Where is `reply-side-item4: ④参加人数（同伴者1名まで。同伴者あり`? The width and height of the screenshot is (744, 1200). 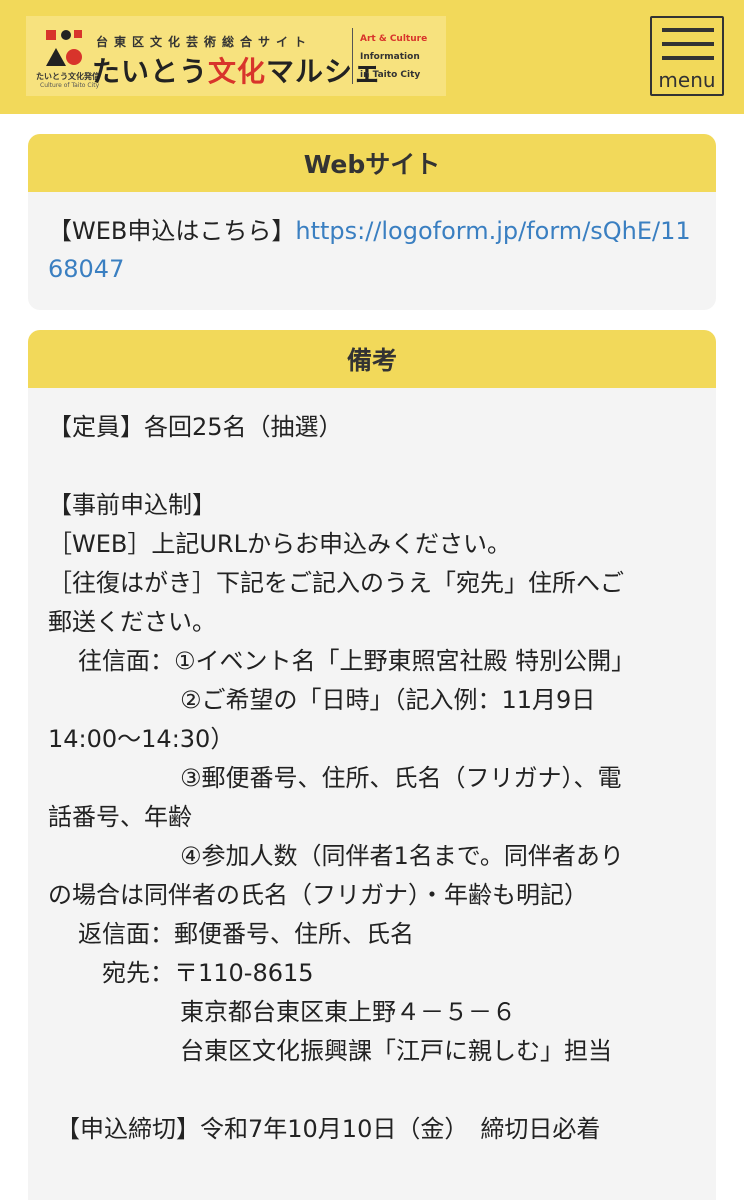
reply-side-item4: ④参加人数（同伴者1名まで。同伴者あり is located at coordinates (402, 856).